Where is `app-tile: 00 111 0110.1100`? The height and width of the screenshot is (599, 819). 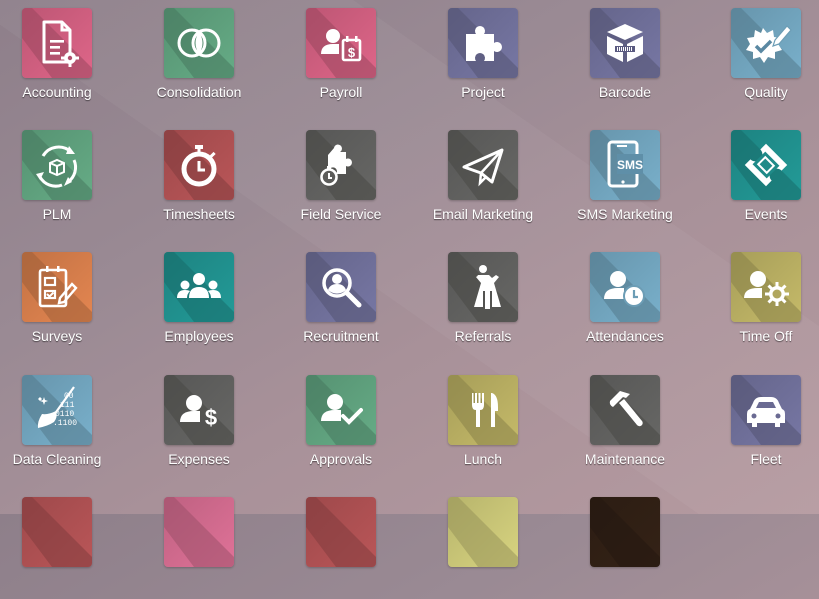 app-tile: 00 111 0110.1100 is located at coordinates (57, 410).